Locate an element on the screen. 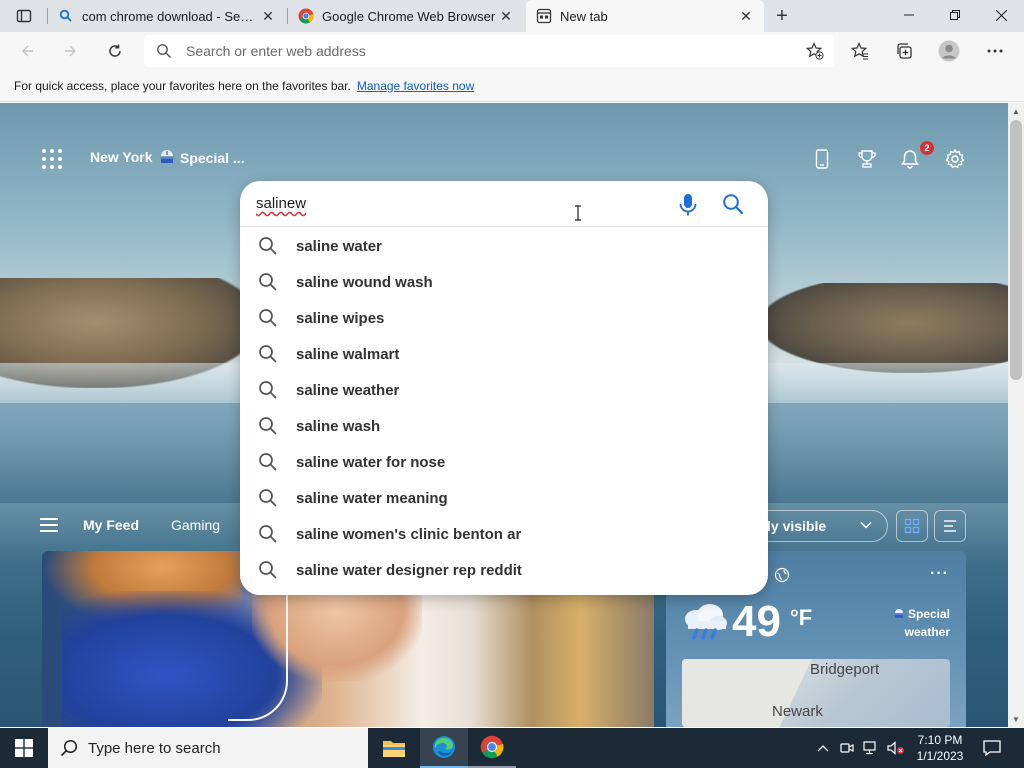 The width and height of the screenshot is (1024, 768). notification-count-badge: 2 is located at coordinates (927, 148).